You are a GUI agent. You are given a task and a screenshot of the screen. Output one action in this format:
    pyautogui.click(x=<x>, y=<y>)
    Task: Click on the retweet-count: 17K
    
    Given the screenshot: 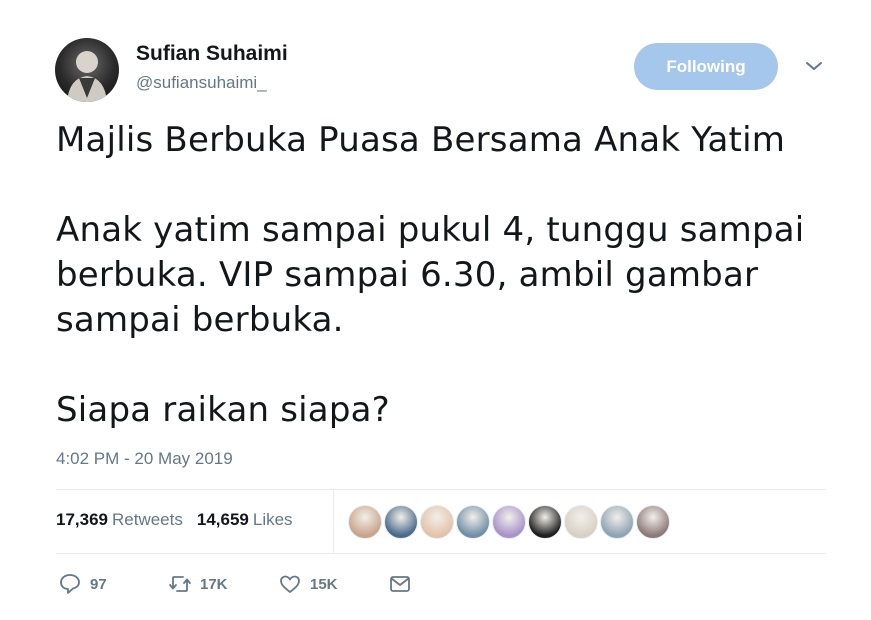 What is the action you would take?
    pyautogui.click(x=214, y=584)
    